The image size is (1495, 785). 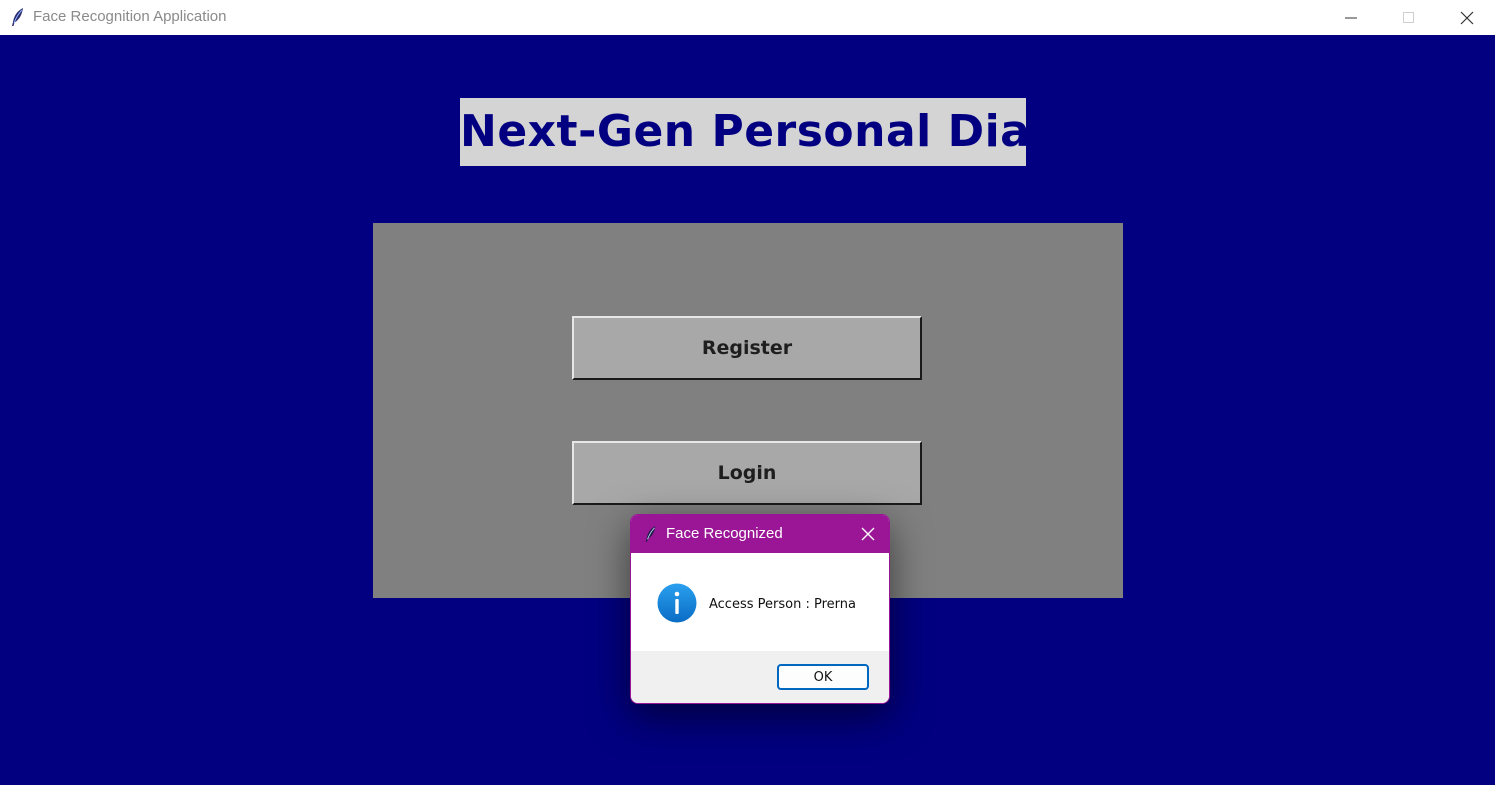 What do you see at coordinates (747, 473) in the screenshot?
I see `login-button: Login` at bounding box center [747, 473].